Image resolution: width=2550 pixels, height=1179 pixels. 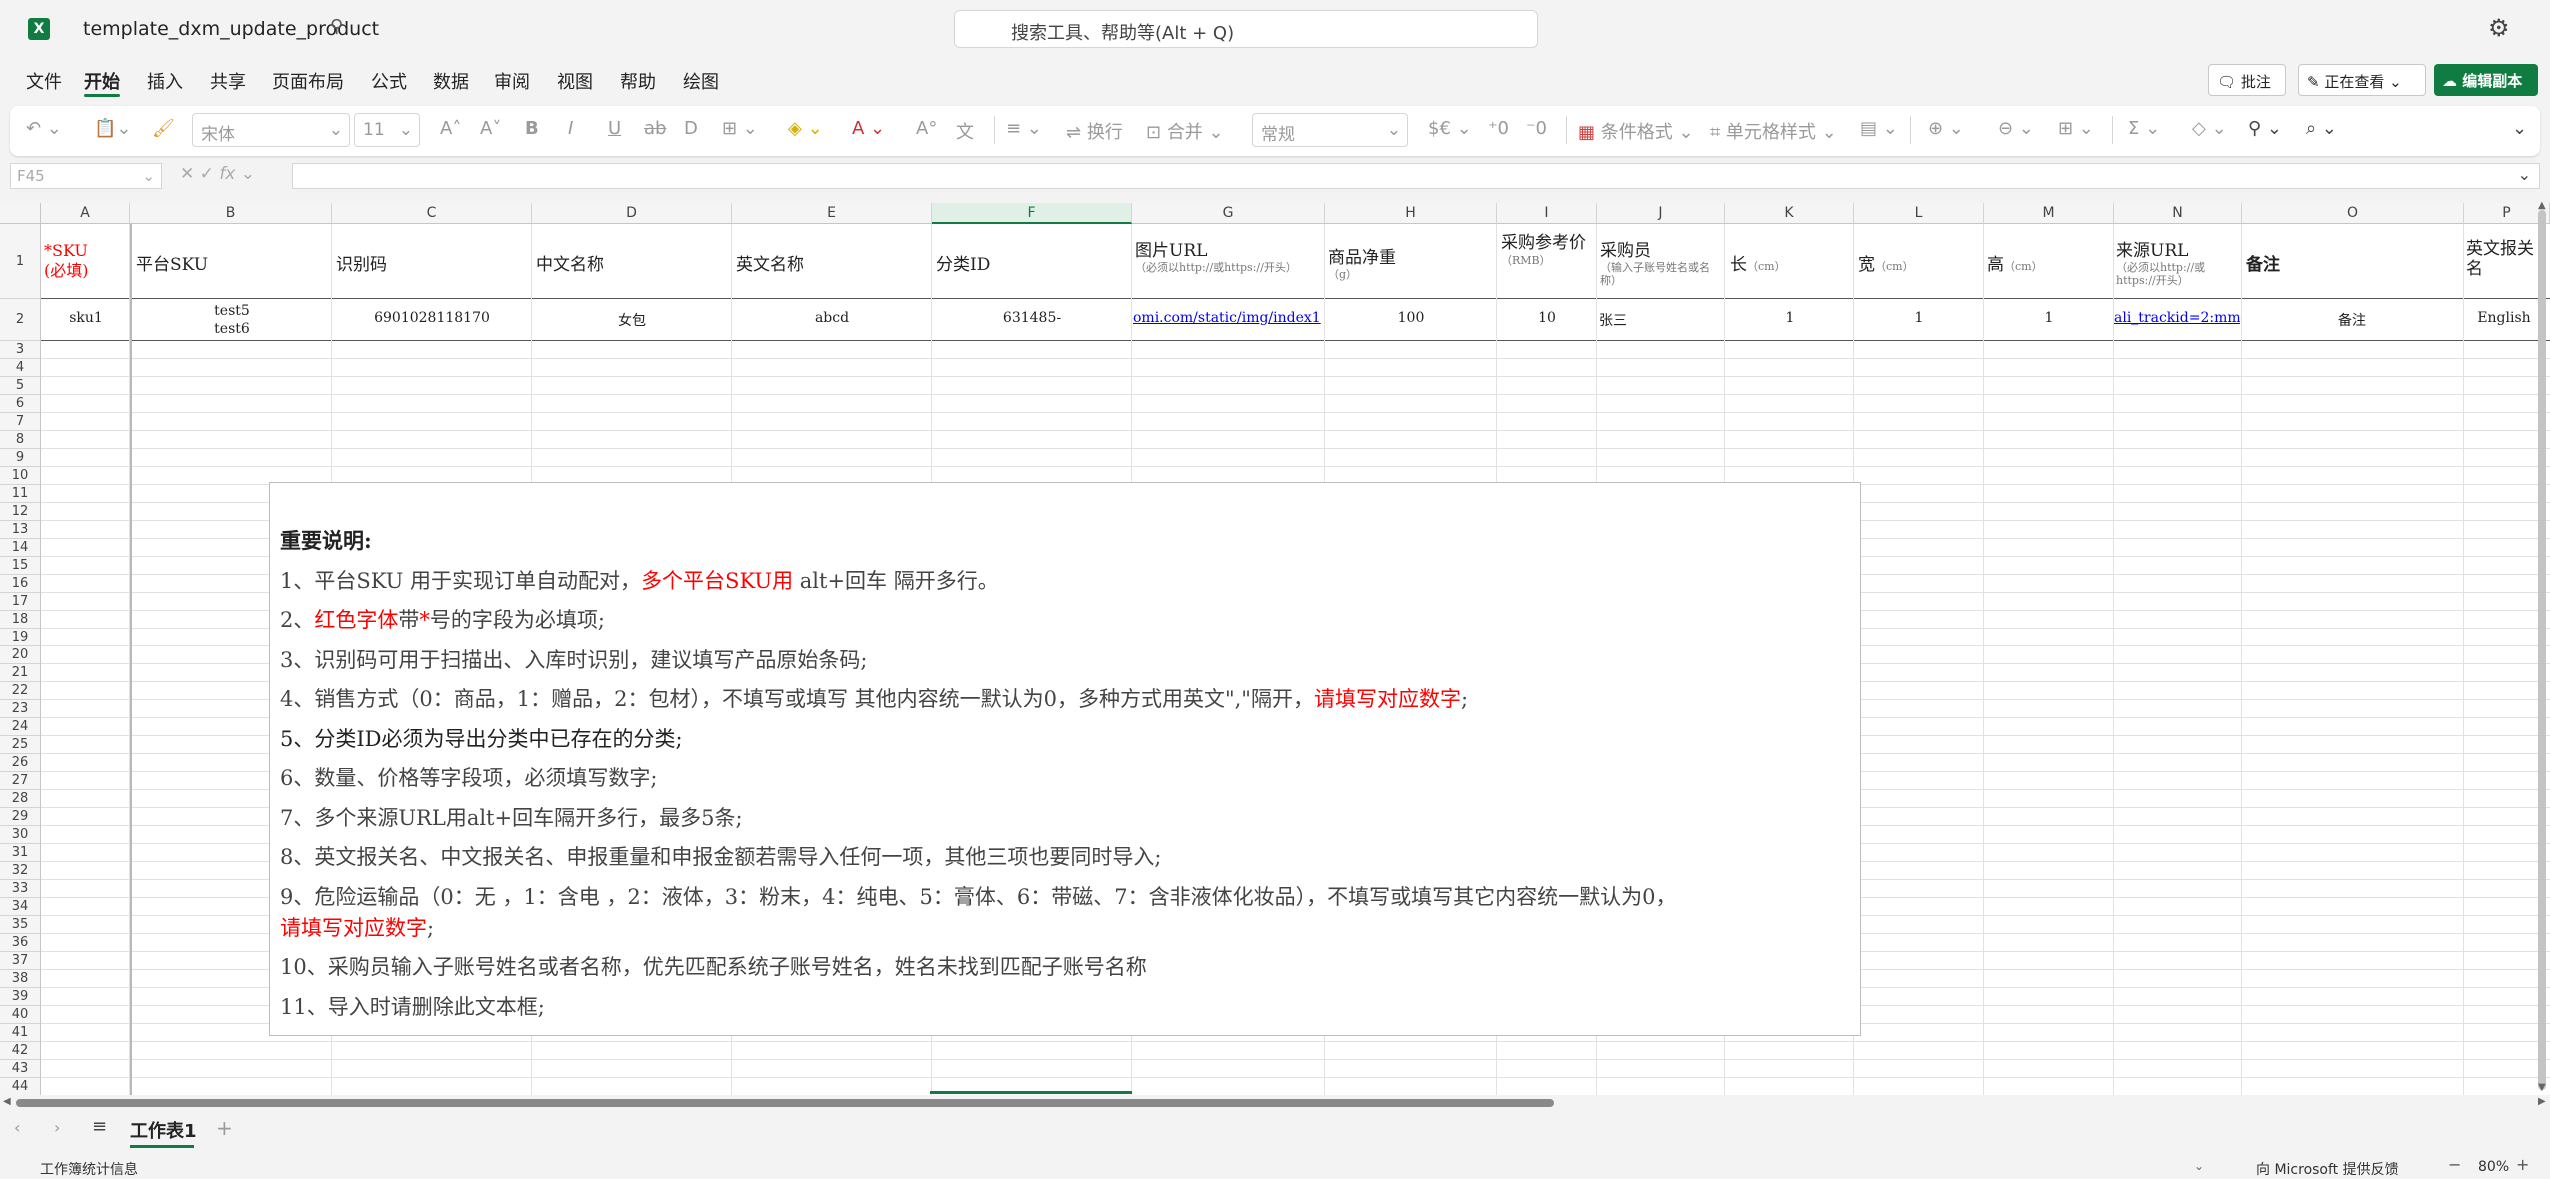 What do you see at coordinates (1246, 29) in the screenshot?
I see `search-box: 搜索工具、帮助等(Alt + Q)` at bounding box center [1246, 29].